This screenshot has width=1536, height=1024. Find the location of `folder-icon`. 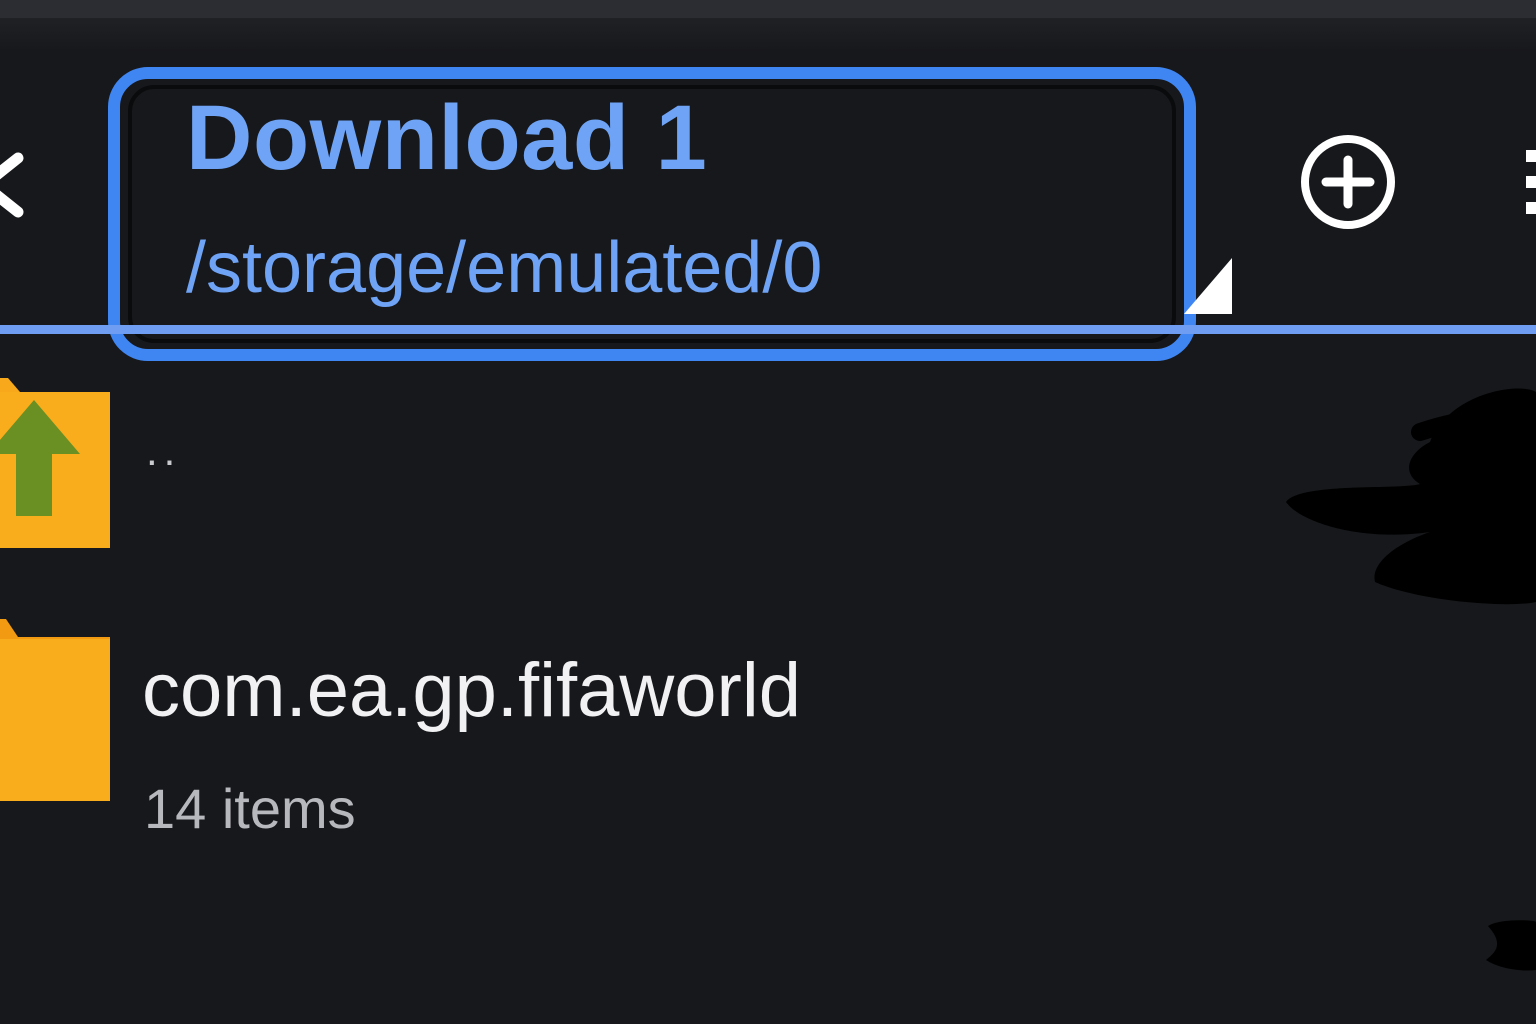

folder-icon is located at coordinates (55, 708).